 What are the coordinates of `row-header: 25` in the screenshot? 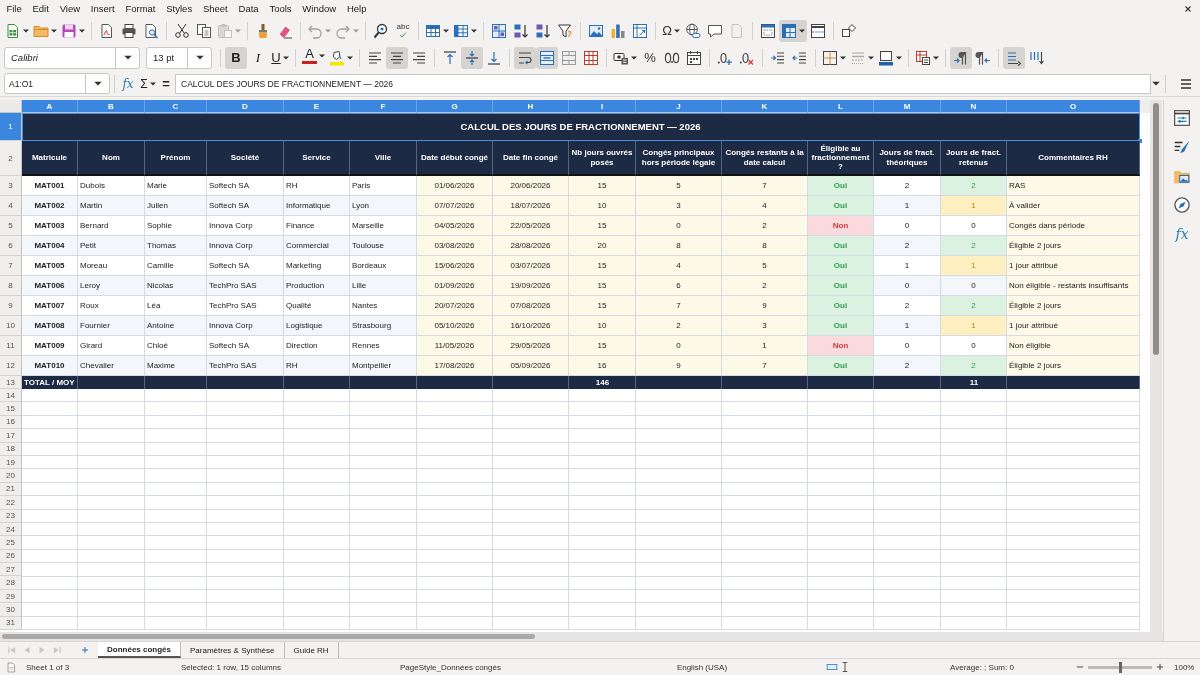 It's located at (11, 543).